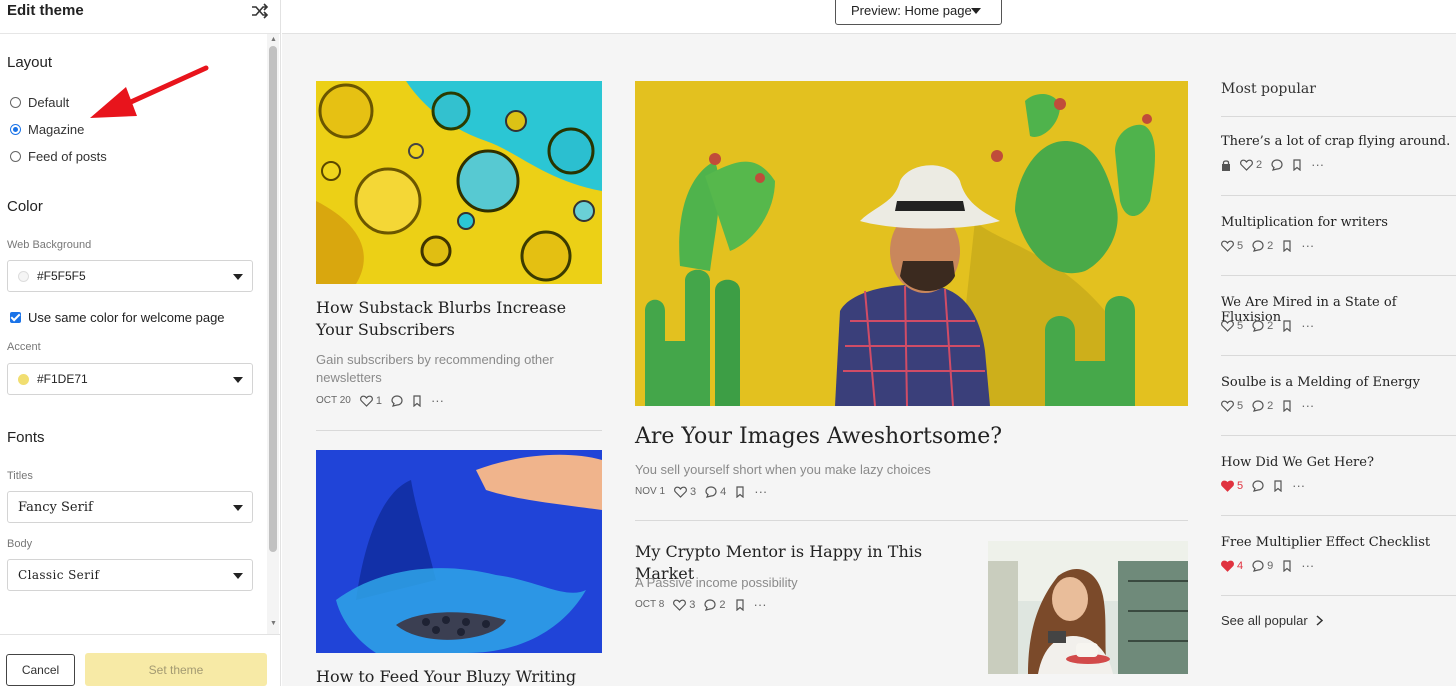 Image resolution: width=1456 pixels, height=686 pixels. Describe the element at coordinates (55, 507) in the screenshot. I see `titles-font-value: Fancy Serif` at that location.